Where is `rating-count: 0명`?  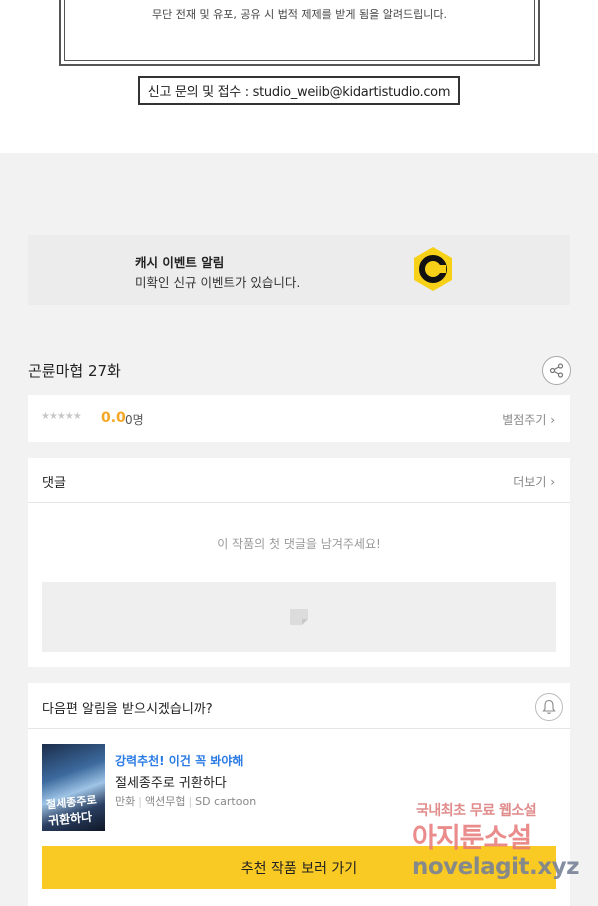 rating-count: 0명 is located at coordinates (134, 420).